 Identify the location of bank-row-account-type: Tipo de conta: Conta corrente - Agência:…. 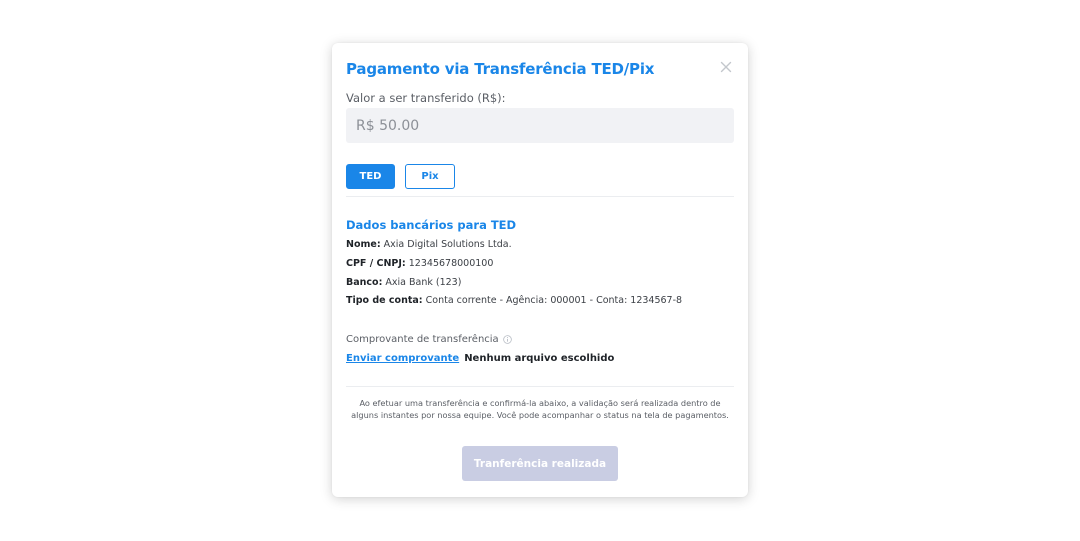
(514, 300).